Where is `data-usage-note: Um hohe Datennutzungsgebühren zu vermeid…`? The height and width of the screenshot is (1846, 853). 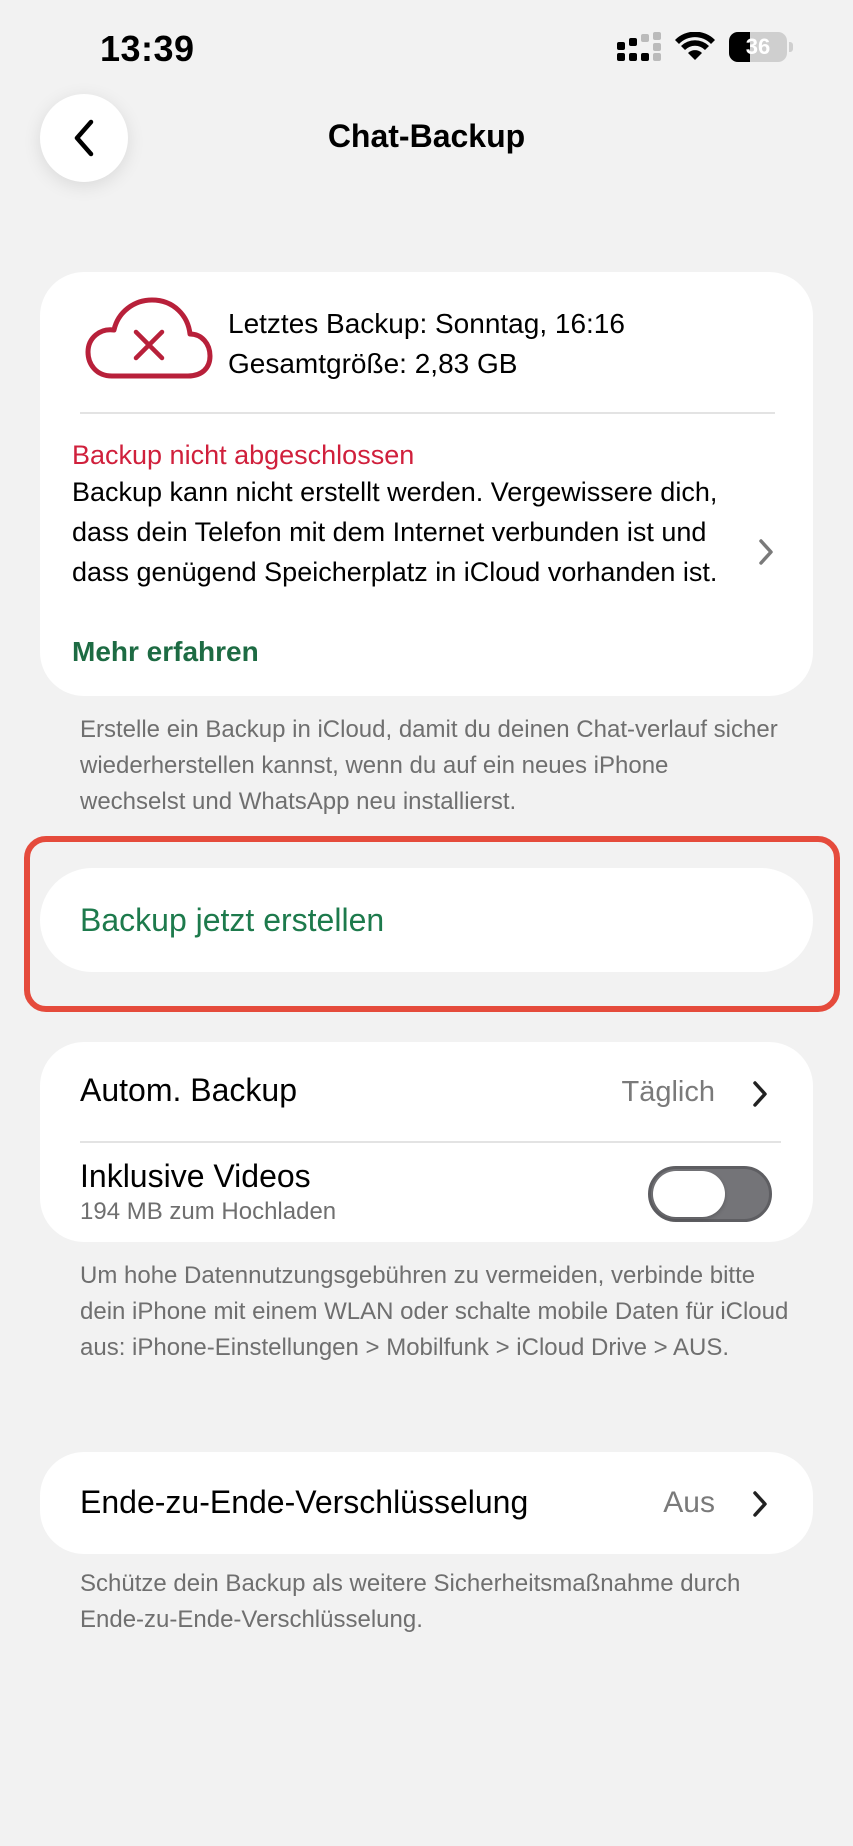
data-usage-note: Um hohe Datennutzungsgebühren zu vermeid… is located at coordinates (434, 1311).